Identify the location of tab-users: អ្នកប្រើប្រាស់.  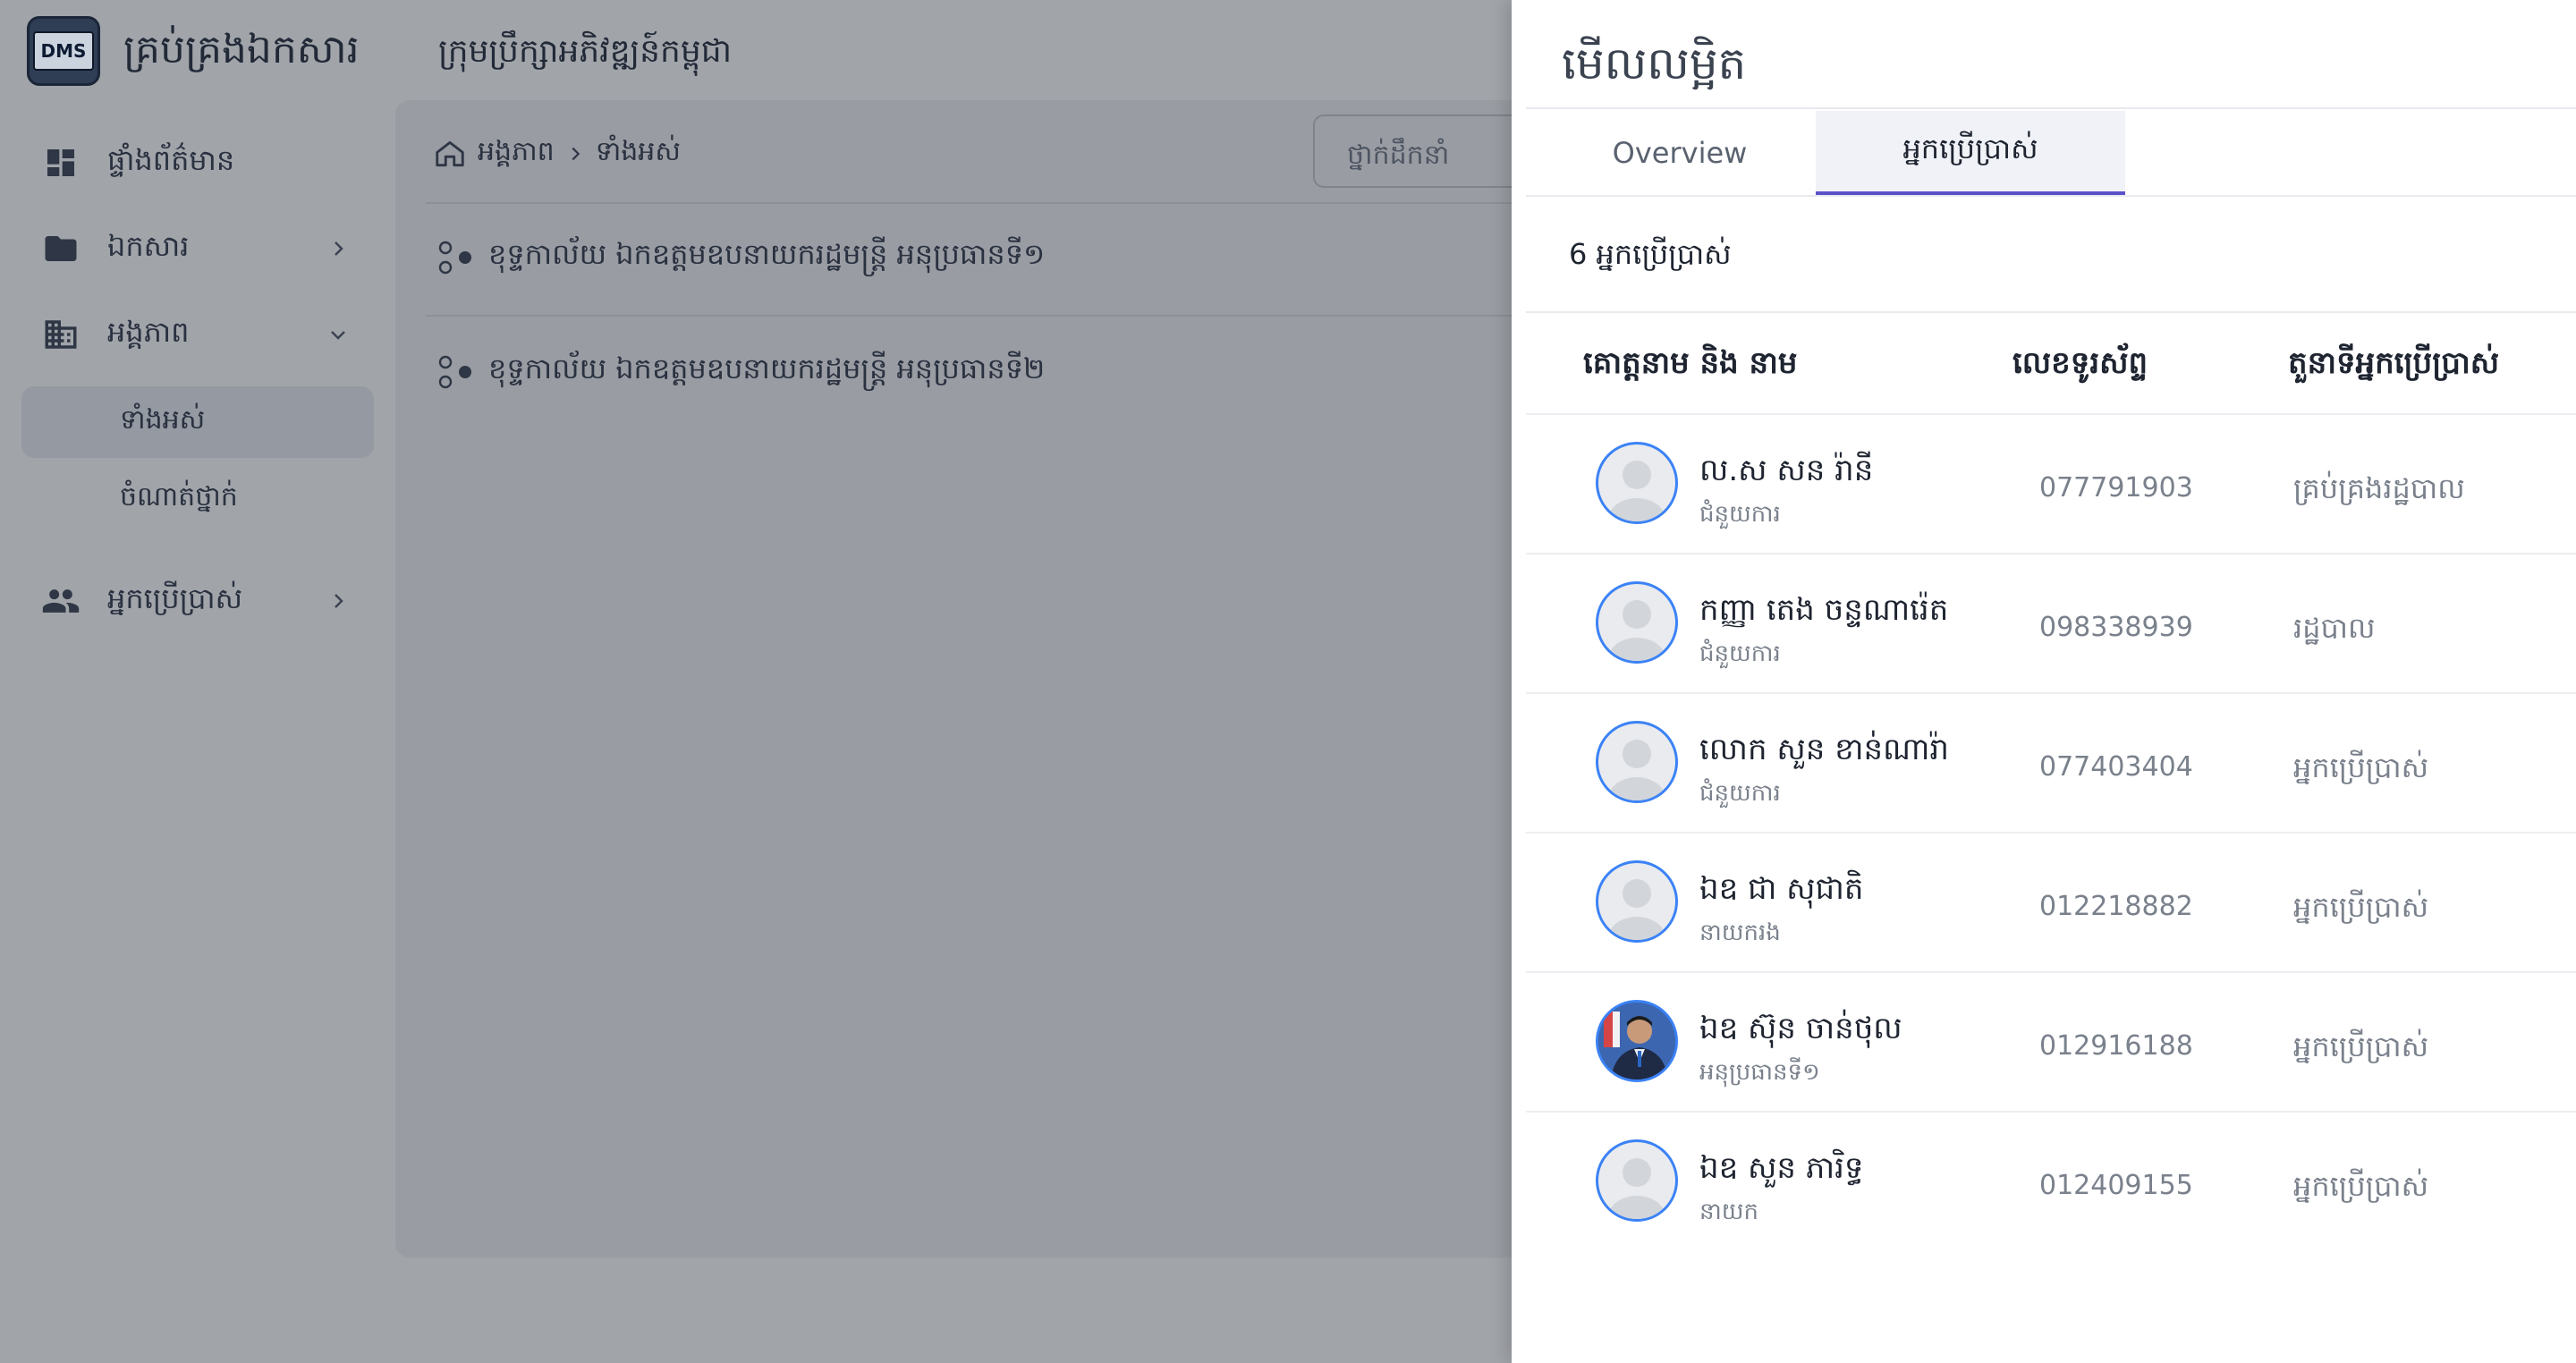
(1970, 153).